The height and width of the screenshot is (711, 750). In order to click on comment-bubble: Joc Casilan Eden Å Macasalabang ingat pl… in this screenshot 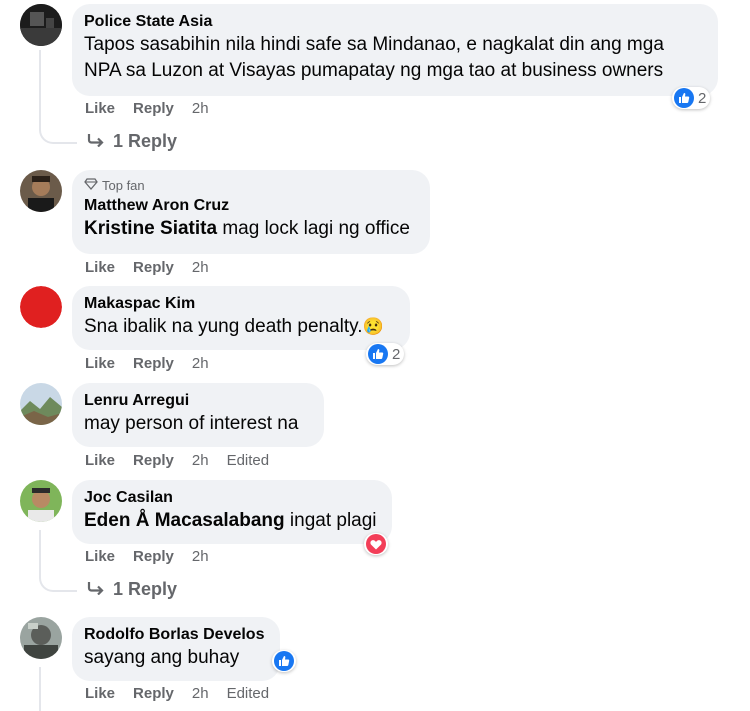, I will do `click(232, 512)`.